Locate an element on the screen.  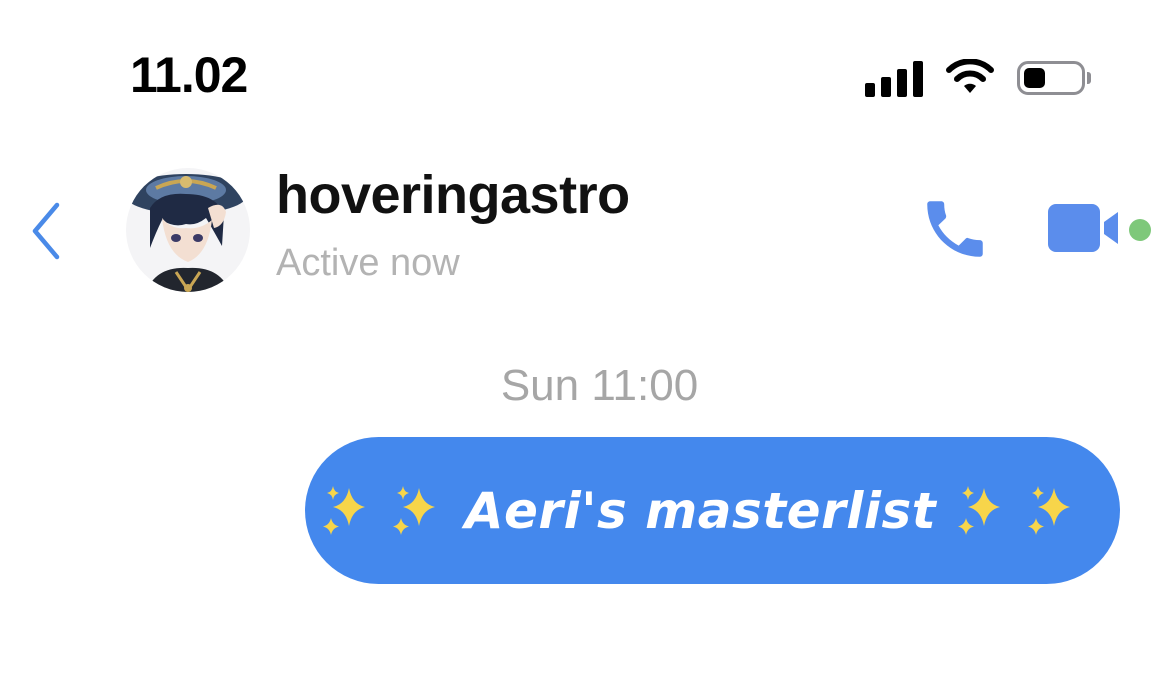
avatar is located at coordinates (188, 230).